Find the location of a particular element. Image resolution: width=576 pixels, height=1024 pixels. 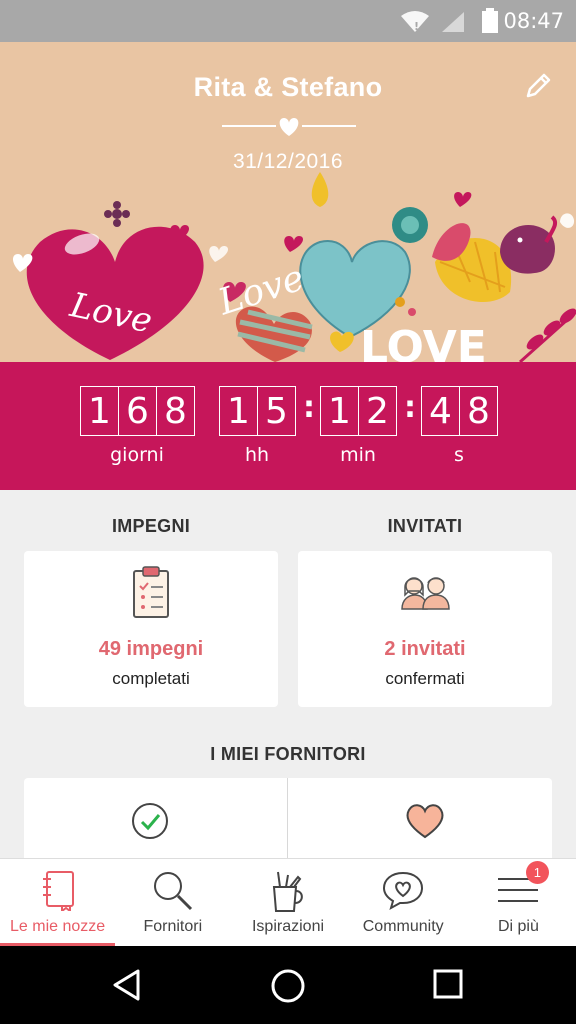

guests-section-title: INVITATI is located at coordinates (425, 526).